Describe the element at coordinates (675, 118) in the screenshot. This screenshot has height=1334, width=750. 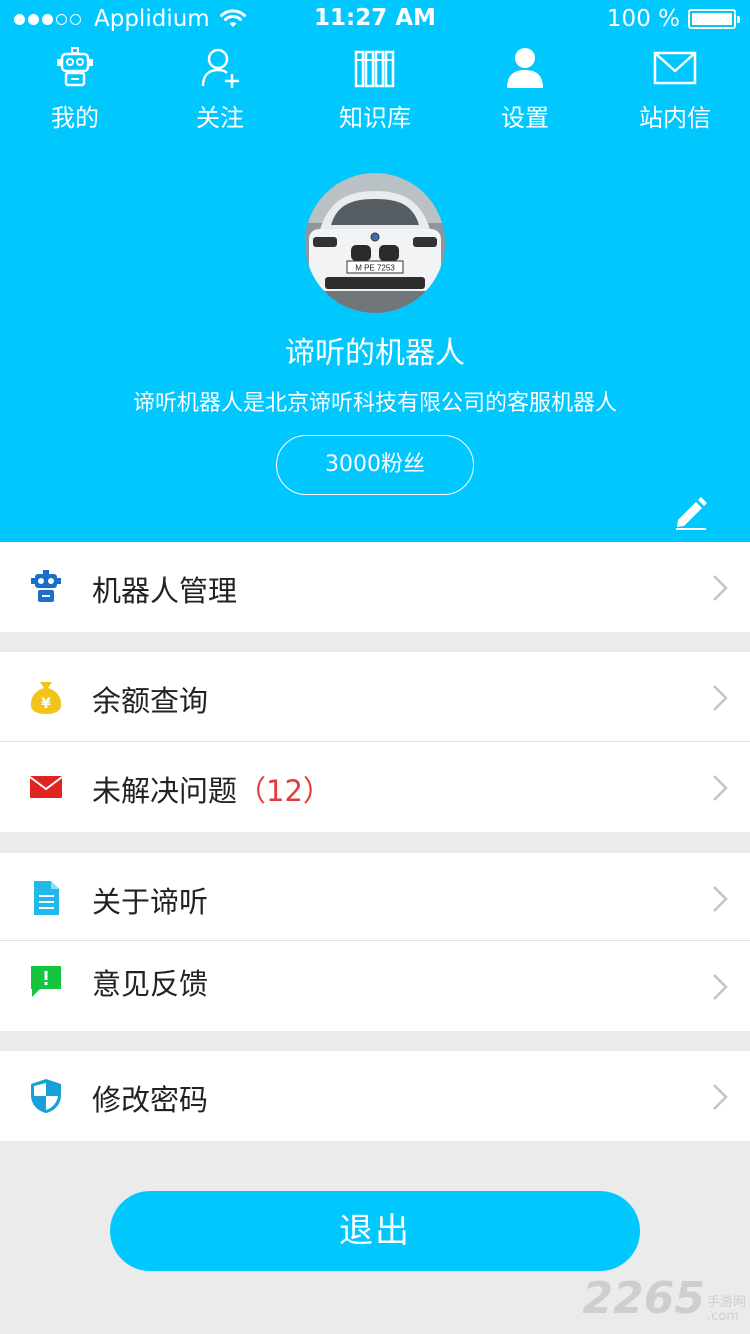
I see `nav-label: 站内信` at that location.